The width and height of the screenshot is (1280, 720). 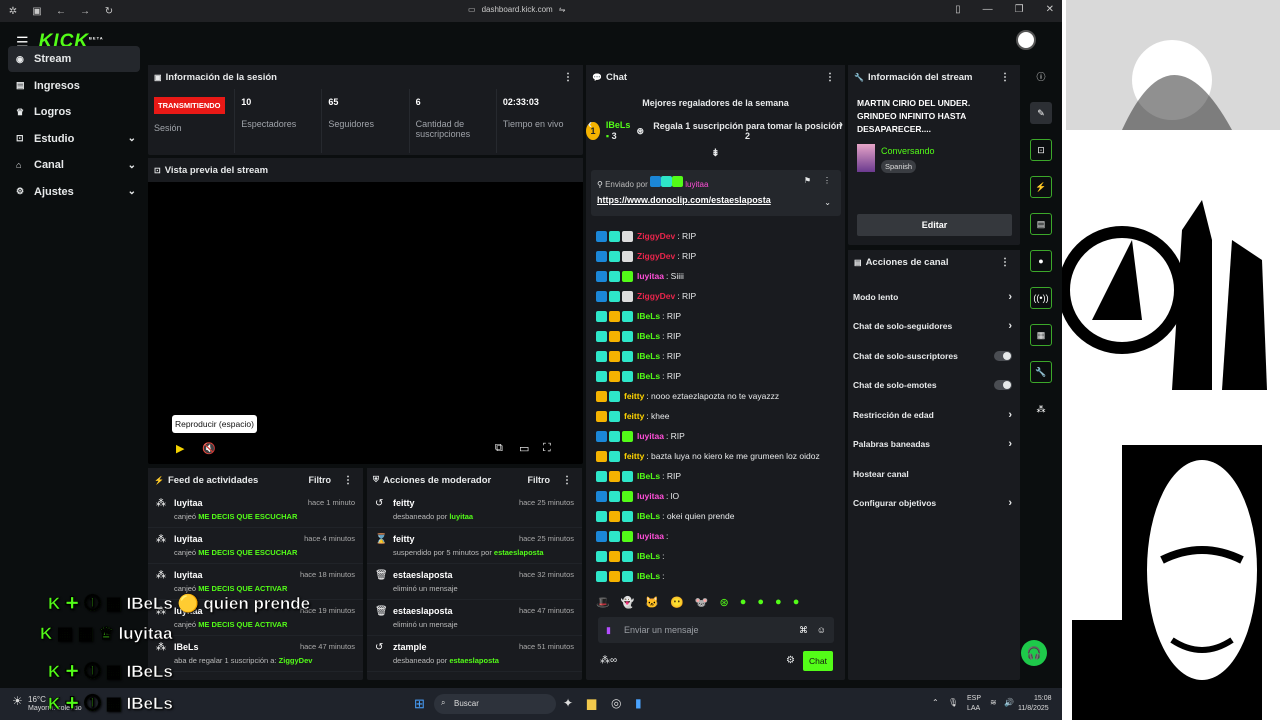 I want to click on channel-action-row: Restricción de edad ›, so click(x=934, y=415).